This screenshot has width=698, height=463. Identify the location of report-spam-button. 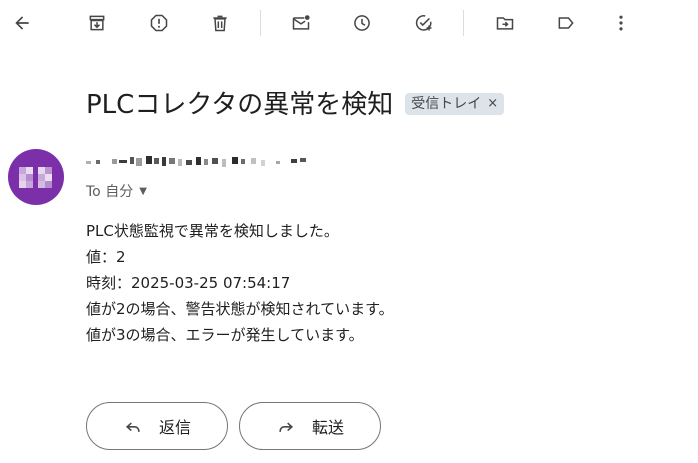
(159, 23).